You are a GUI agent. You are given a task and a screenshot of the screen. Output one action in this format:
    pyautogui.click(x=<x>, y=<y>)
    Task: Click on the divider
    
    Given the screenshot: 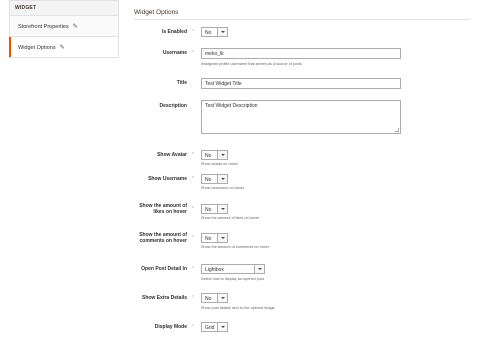 What is the action you would take?
    pyautogui.click(x=302, y=19)
    